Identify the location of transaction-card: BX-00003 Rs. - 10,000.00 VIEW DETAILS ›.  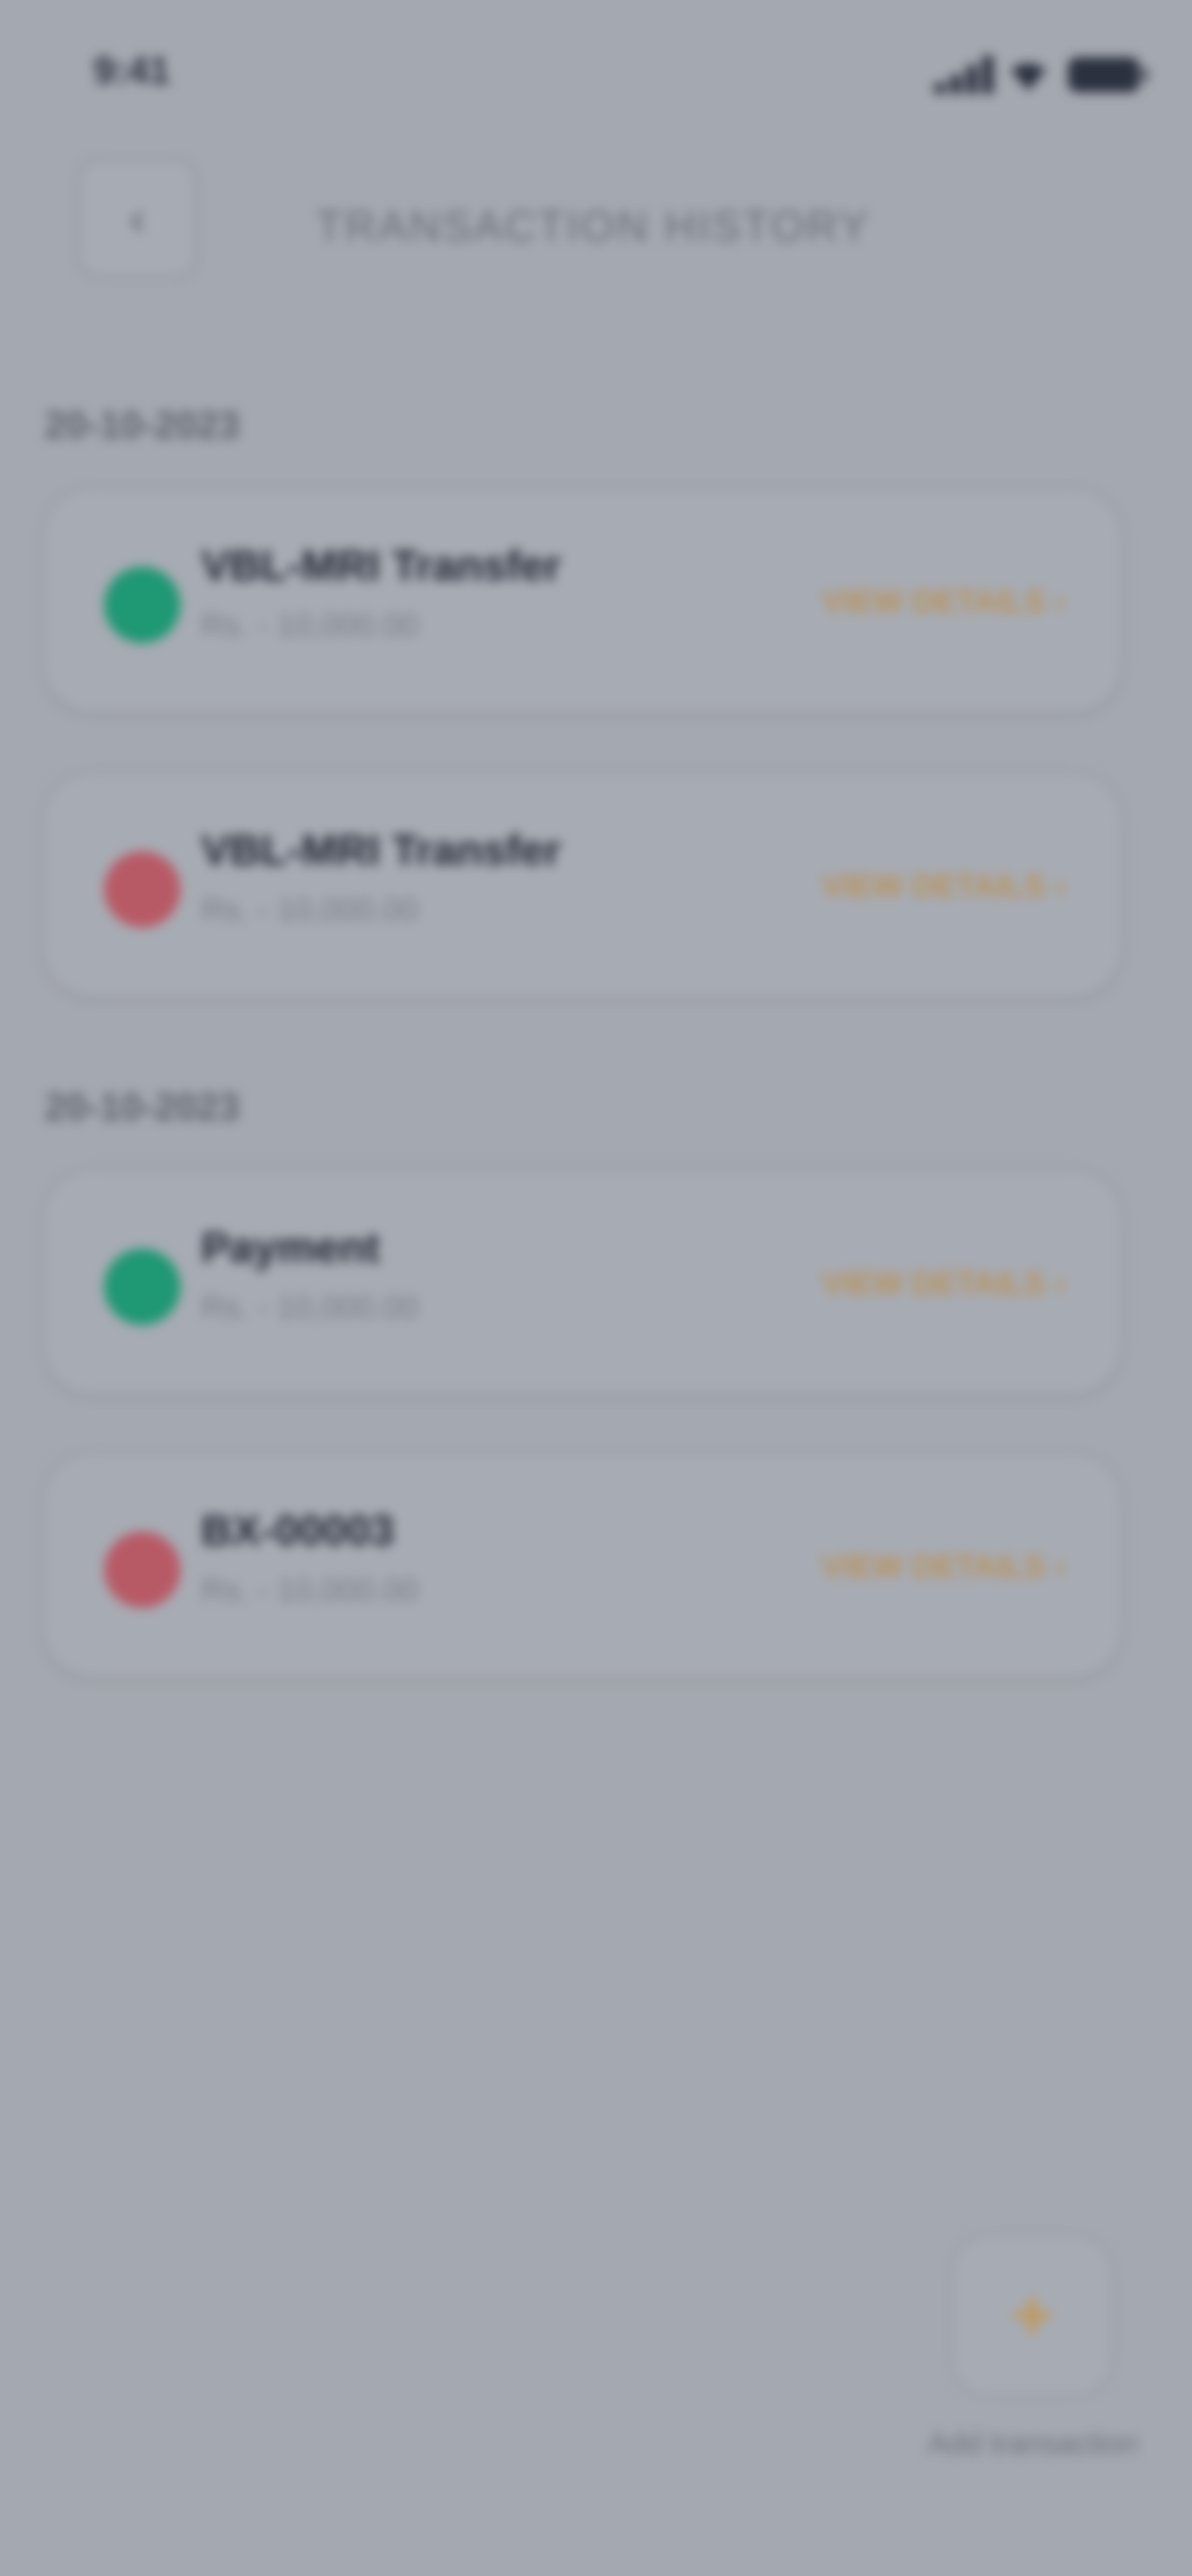
(582, 1565).